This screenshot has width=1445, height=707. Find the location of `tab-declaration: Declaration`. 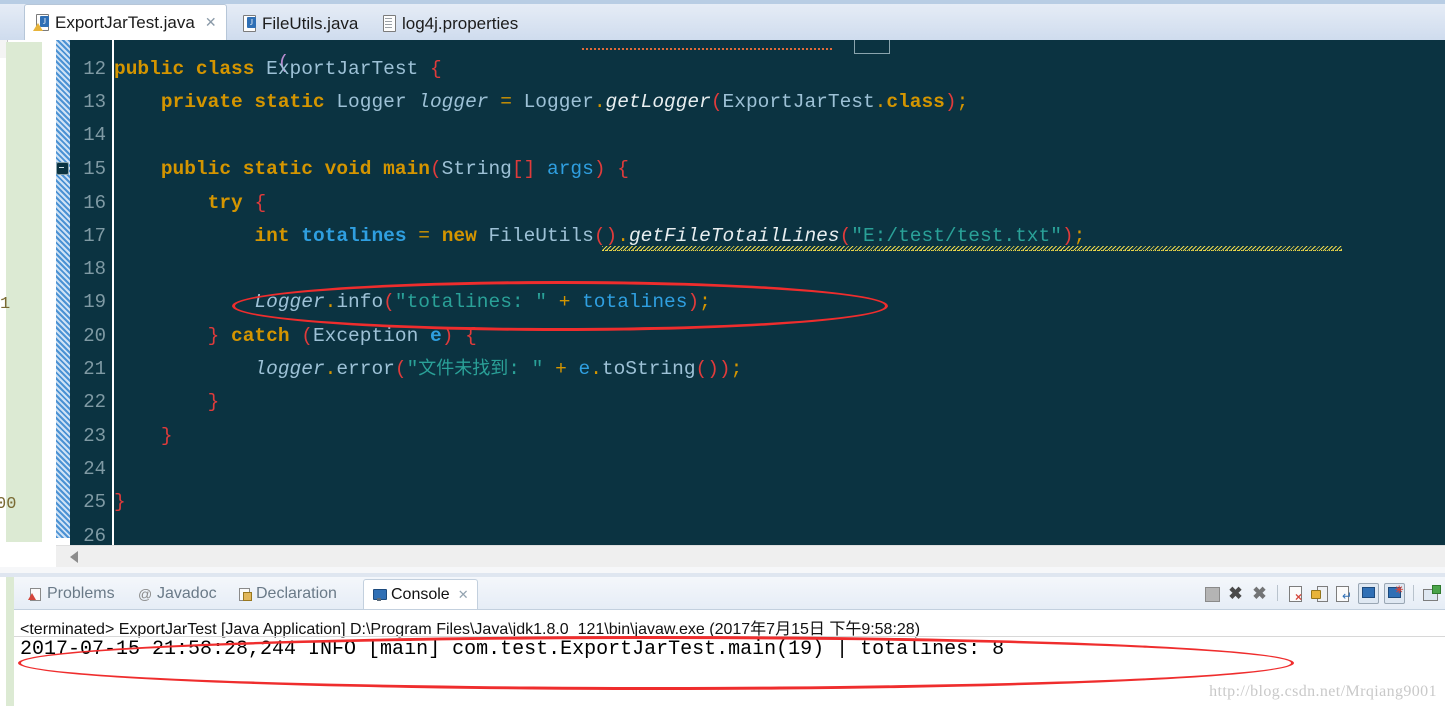

tab-declaration: Declaration is located at coordinates (287, 593).